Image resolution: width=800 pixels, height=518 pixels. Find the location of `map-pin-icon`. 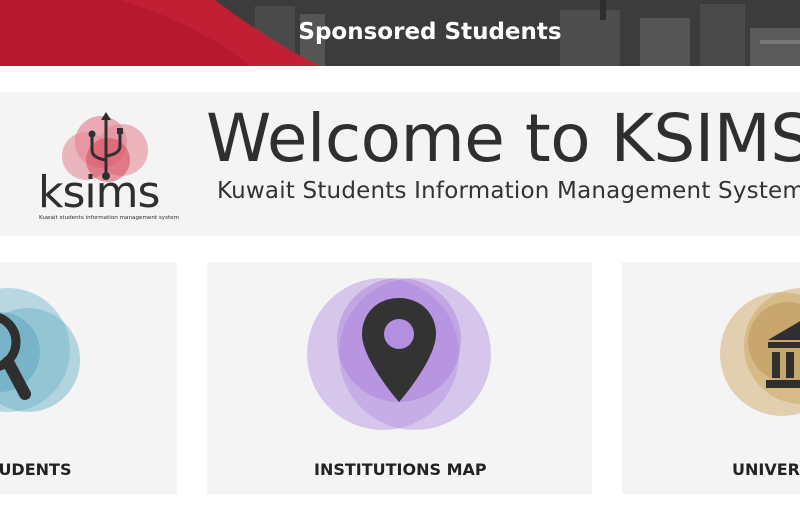

map-pin-icon is located at coordinates (399, 354).